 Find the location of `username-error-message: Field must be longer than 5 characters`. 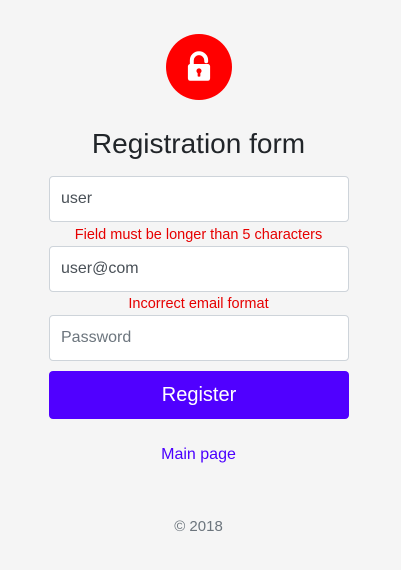

username-error-message: Field must be longer than 5 characters is located at coordinates (198, 235).